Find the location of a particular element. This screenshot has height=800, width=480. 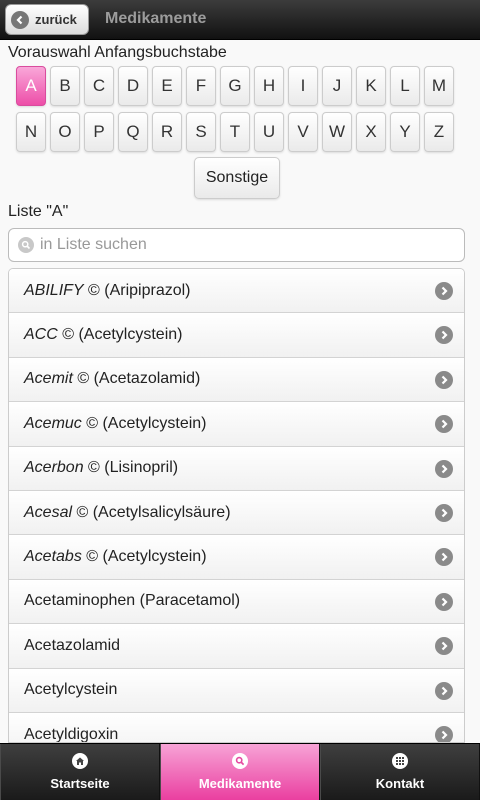

ingredient-name: © (Acetazolamid) is located at coordinates (136, 379).